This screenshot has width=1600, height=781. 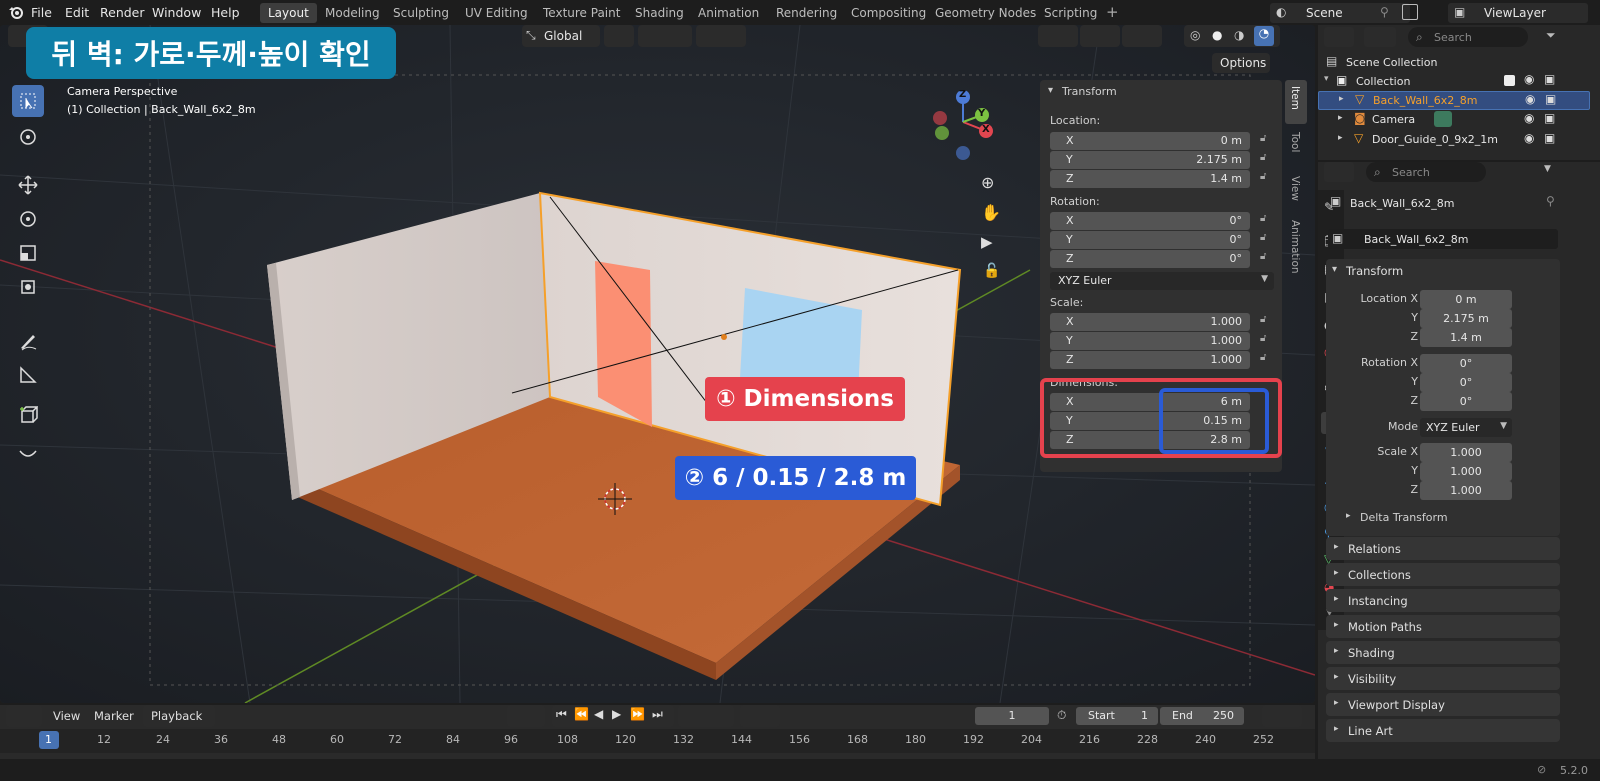 I want to click on rotation-z-field: Z 0°, so click(x=1150, y=259).